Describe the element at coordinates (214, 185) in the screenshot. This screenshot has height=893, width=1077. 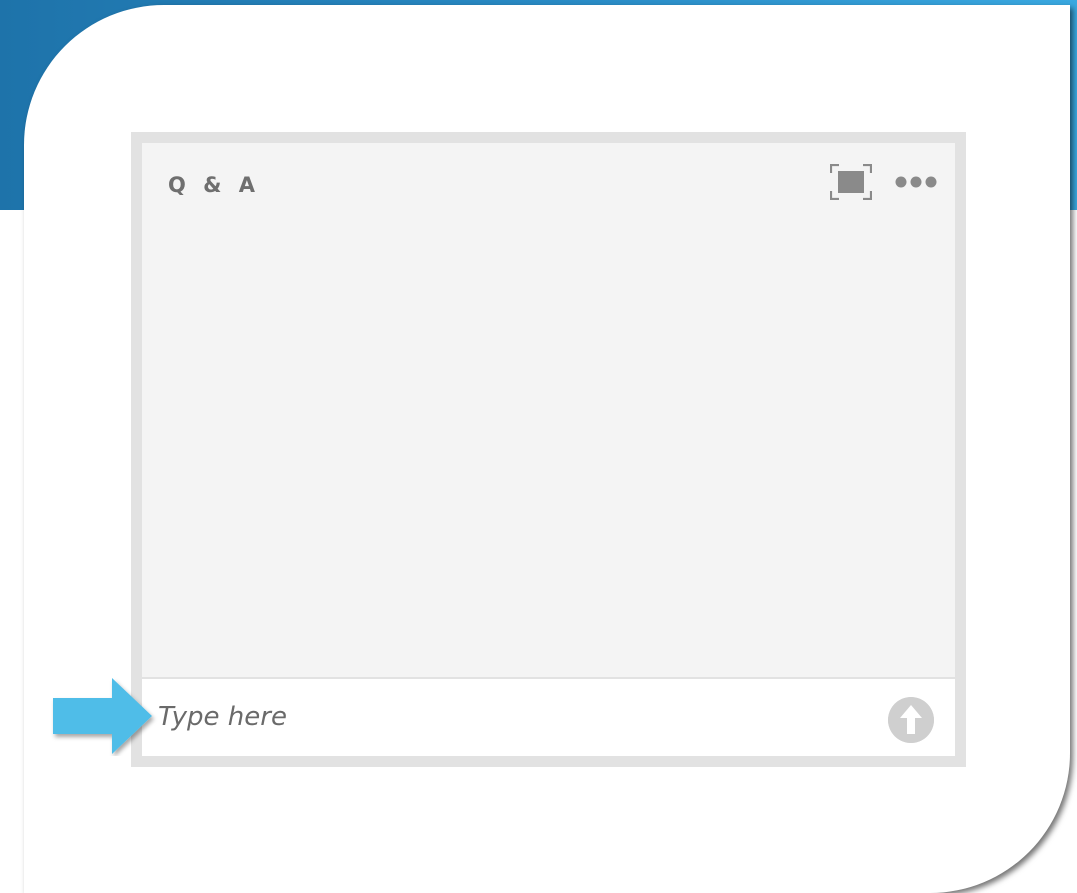
I see `qa-pod-title: Q & A` at that location.